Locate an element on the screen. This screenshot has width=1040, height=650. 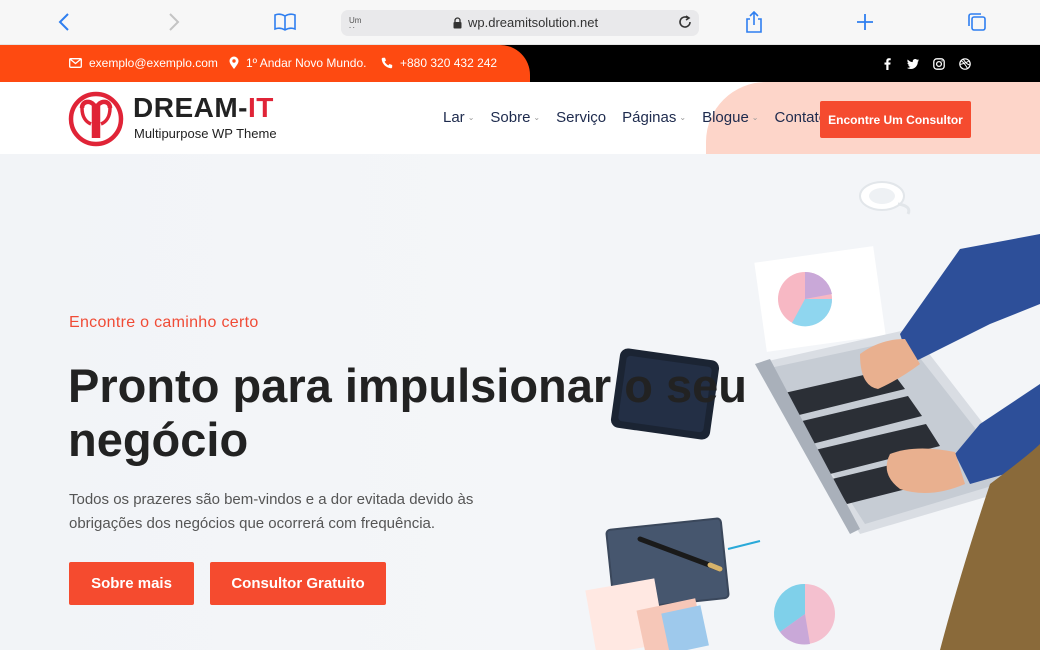
topbar-phone-text: +880 320 432 242 is located at coordinates (449, 63).